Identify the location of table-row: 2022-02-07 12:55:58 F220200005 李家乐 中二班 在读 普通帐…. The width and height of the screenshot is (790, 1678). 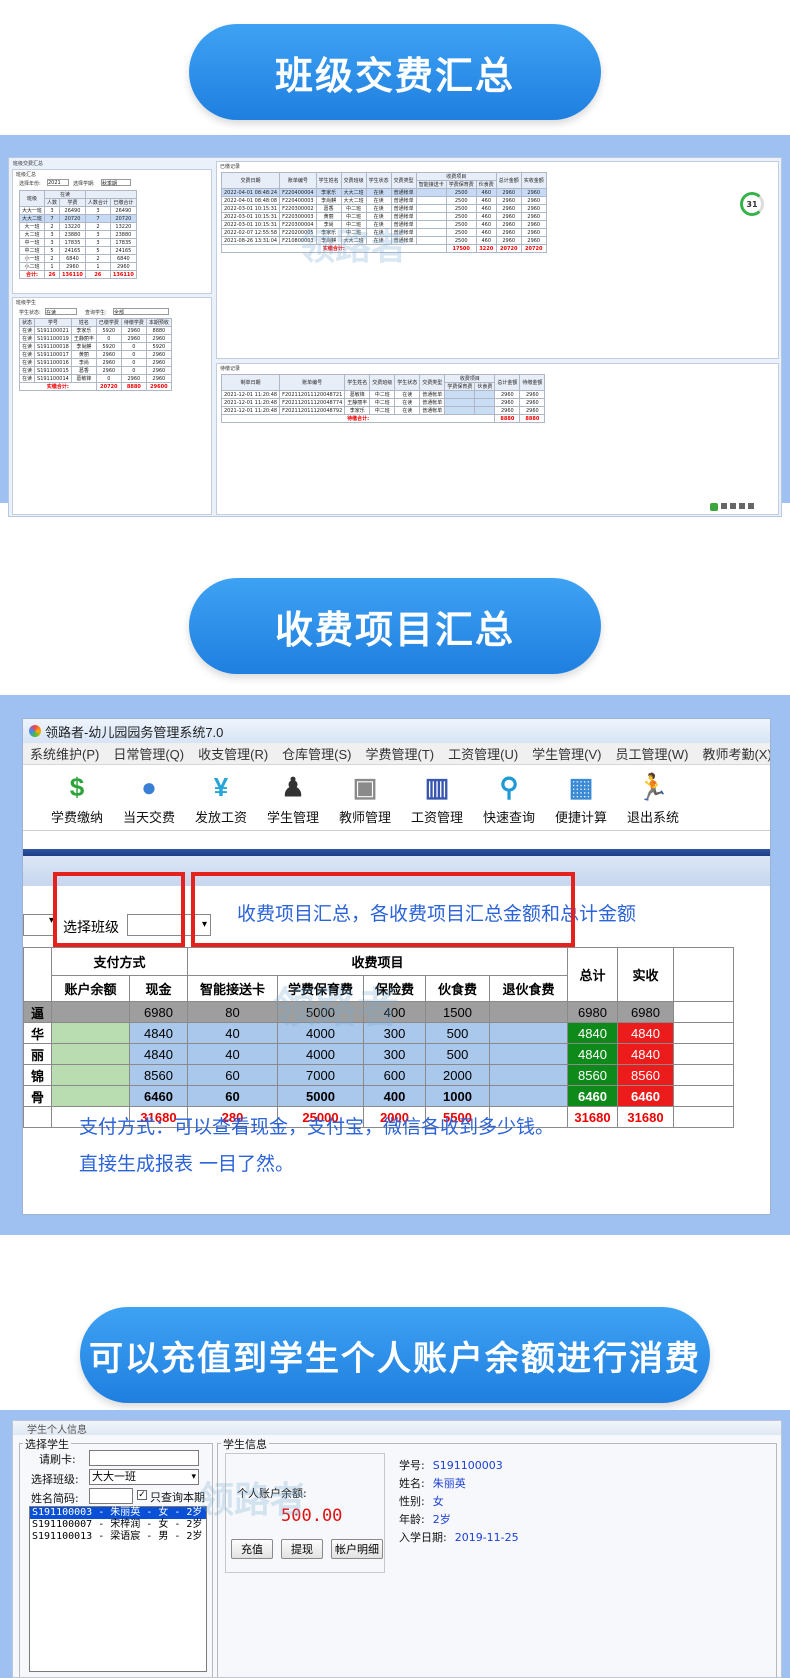
(383, 232).